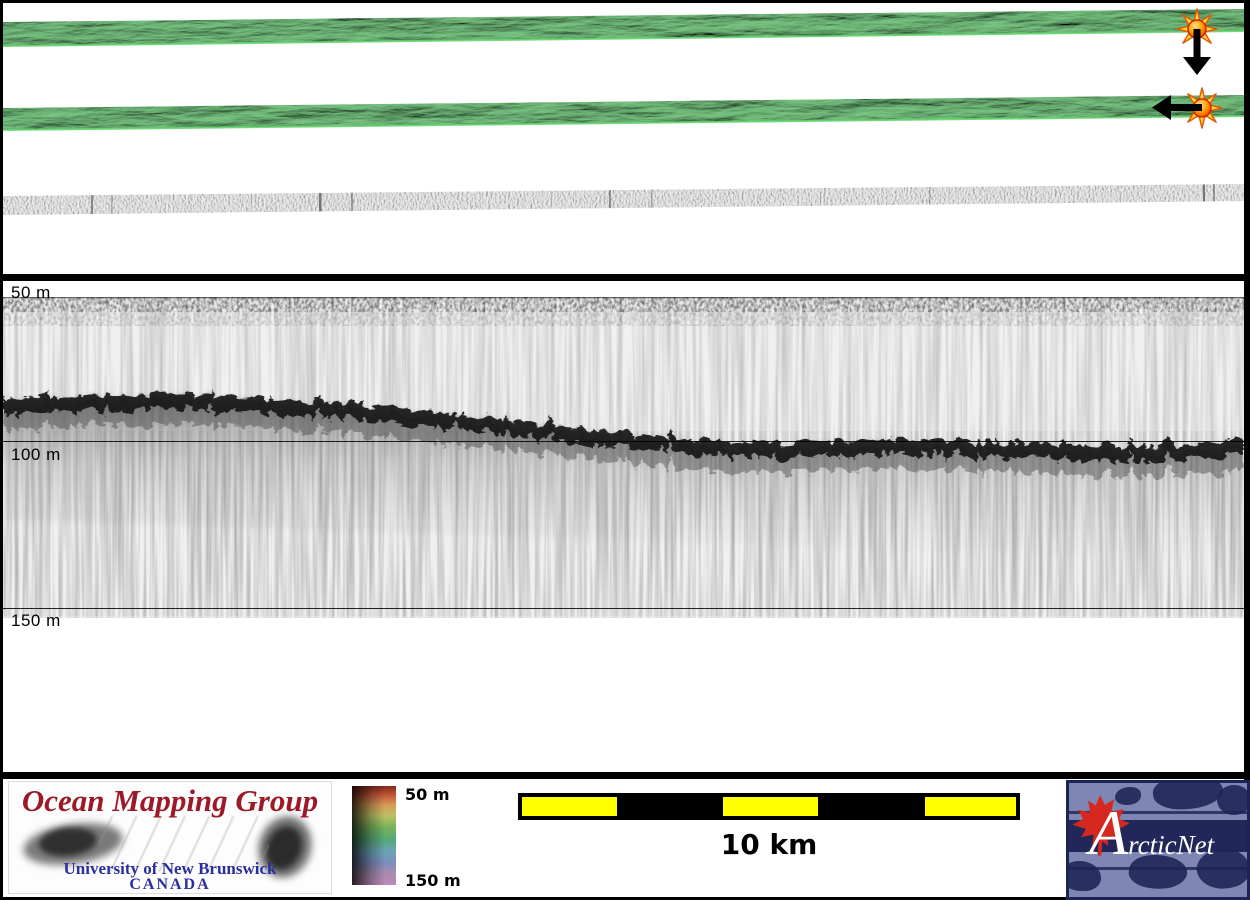 The width and height of the screenshot is (1250, 900). I want to click on swath-strip-upper, so click(623, 28).